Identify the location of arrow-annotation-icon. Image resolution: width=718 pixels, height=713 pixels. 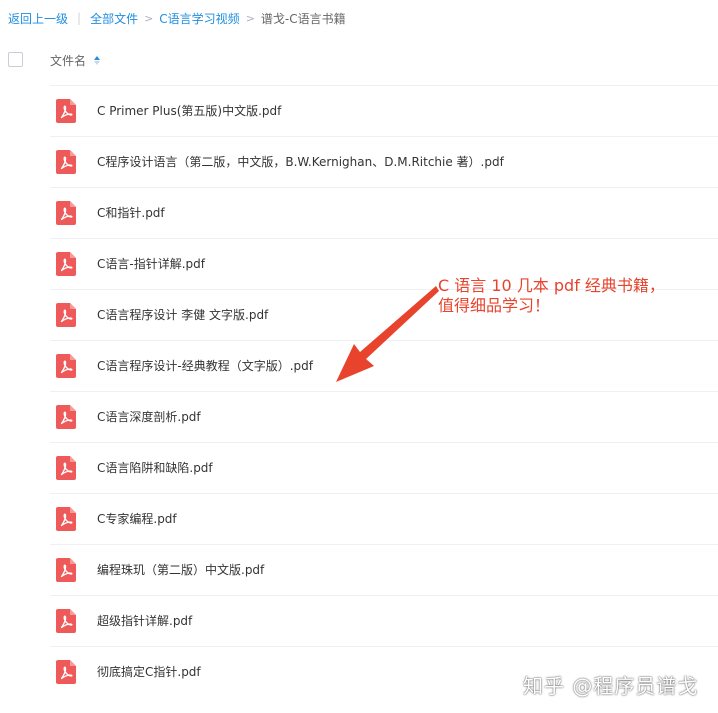
(387, 334).